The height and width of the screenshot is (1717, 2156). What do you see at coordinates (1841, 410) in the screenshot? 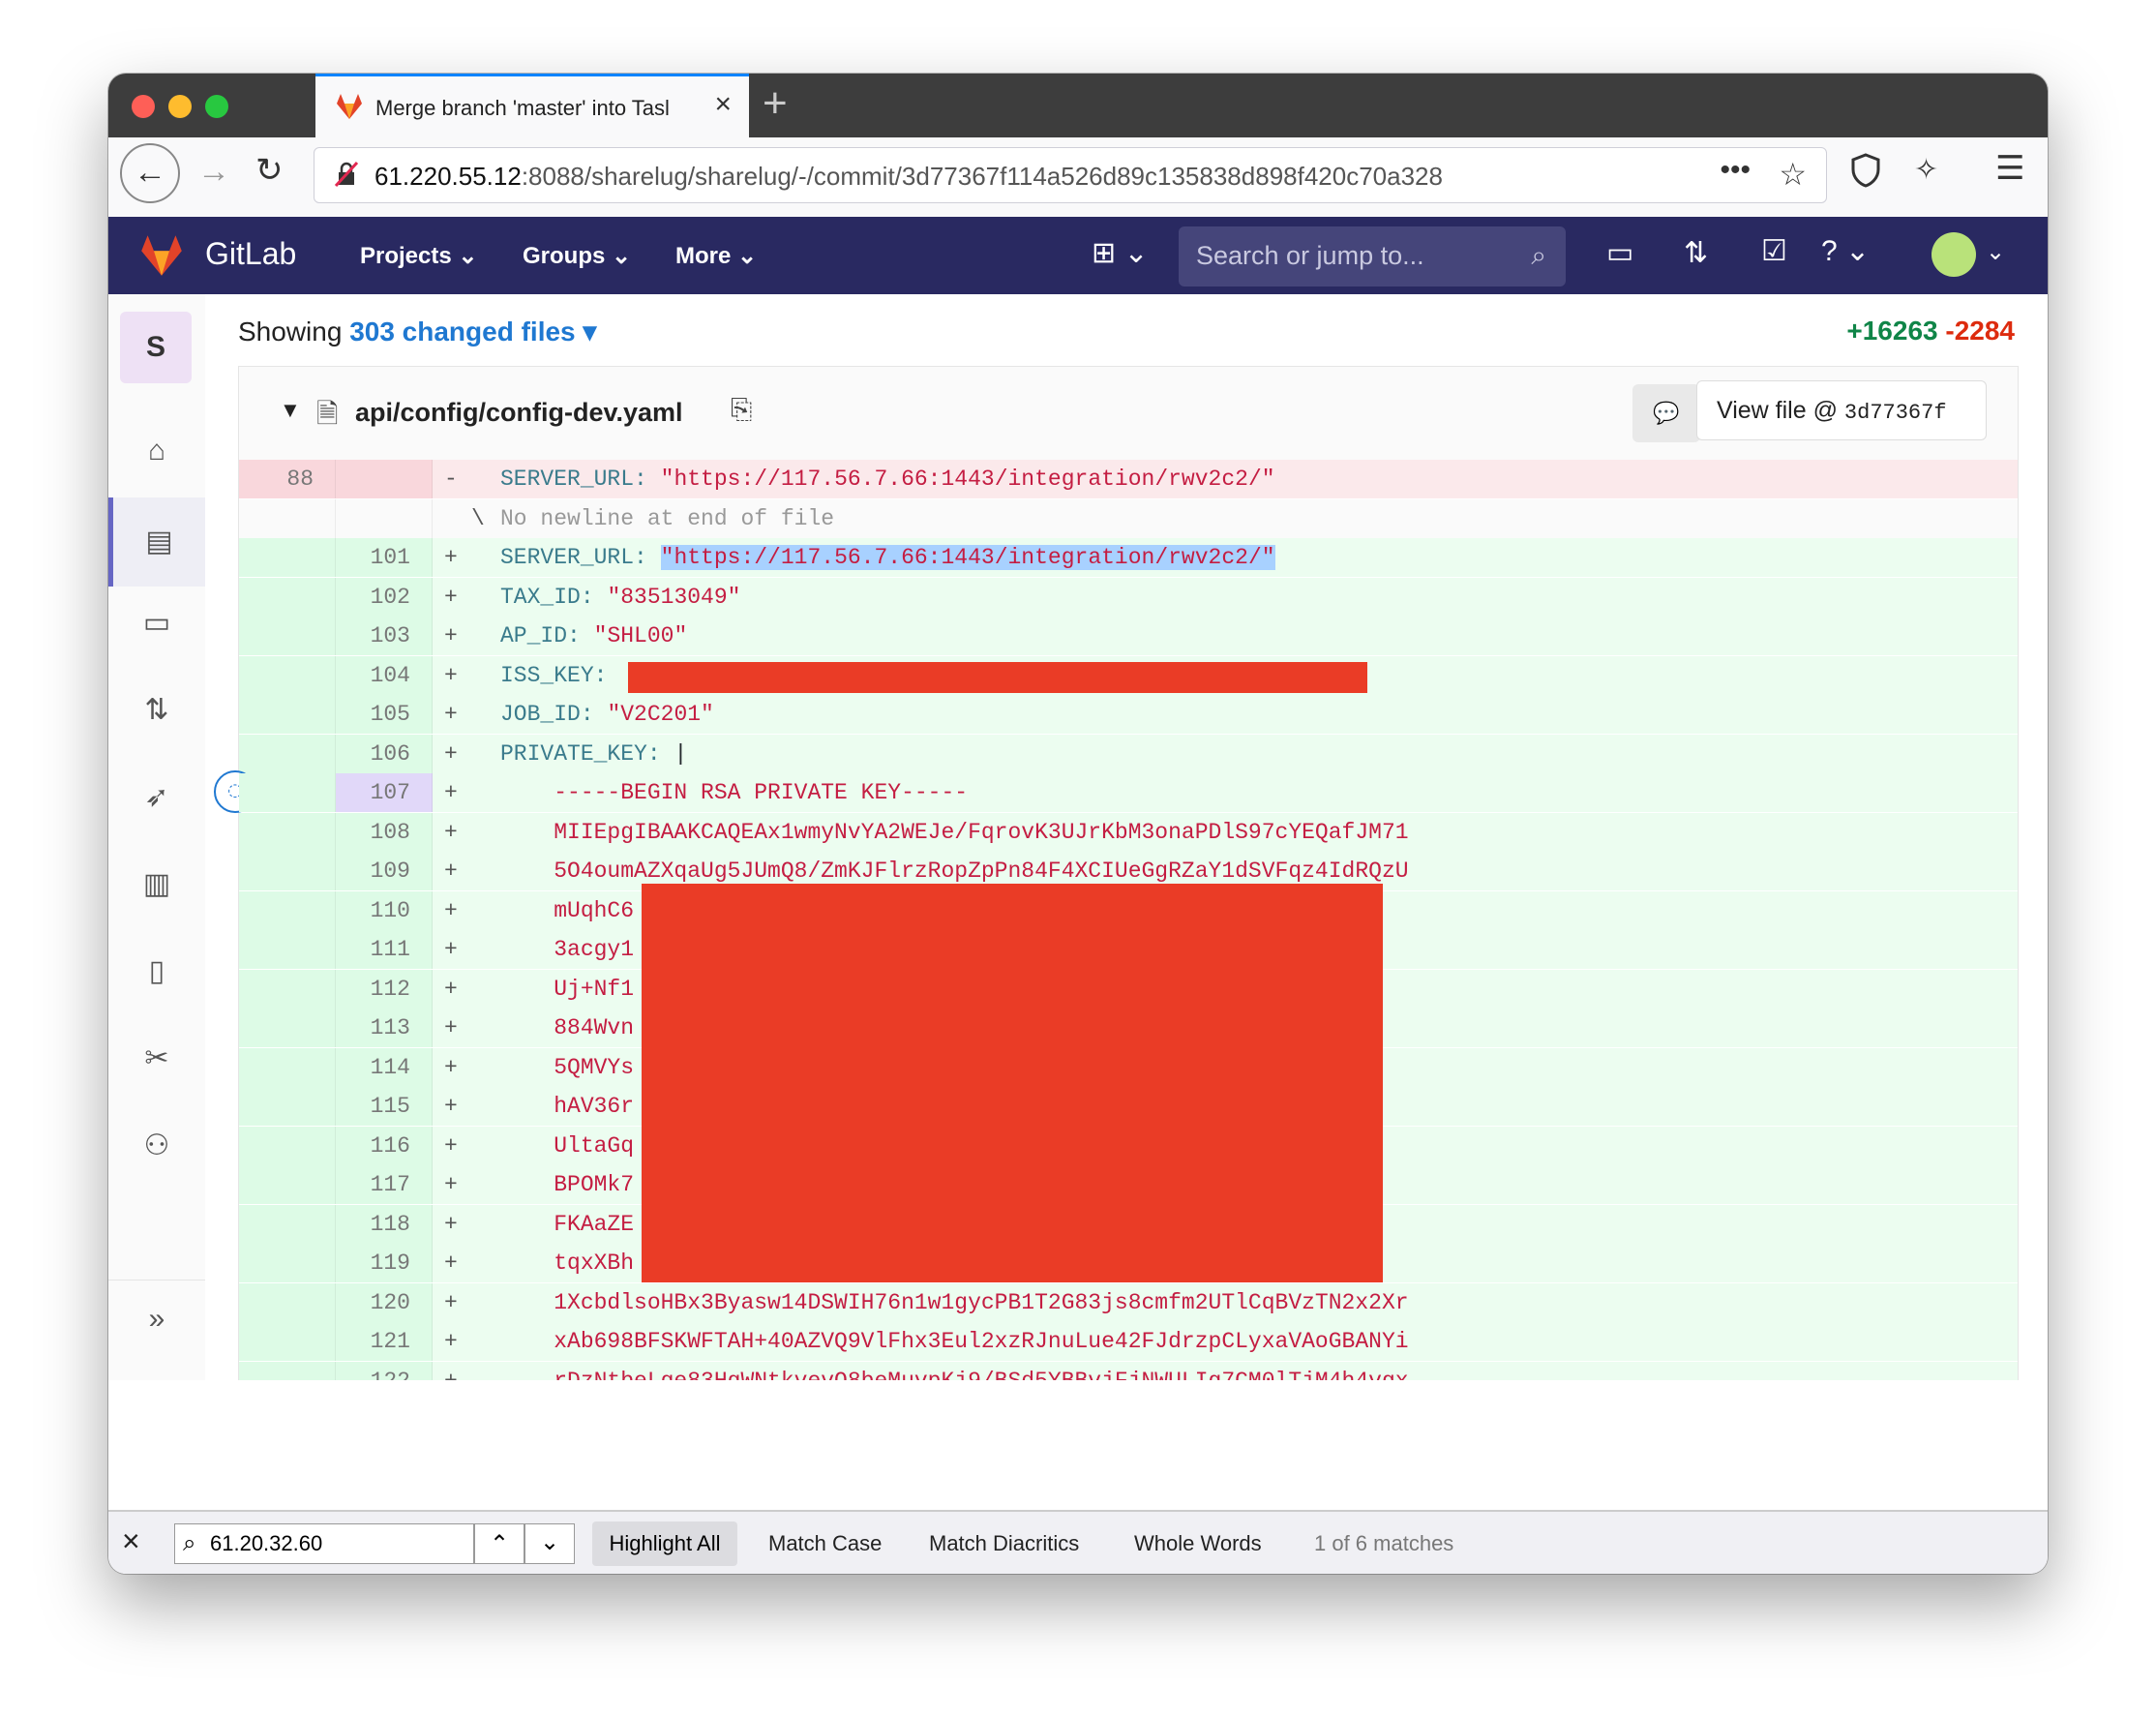
I see `view-file-button: View file @ 3d77367f` at bounding box center [1841, 410].